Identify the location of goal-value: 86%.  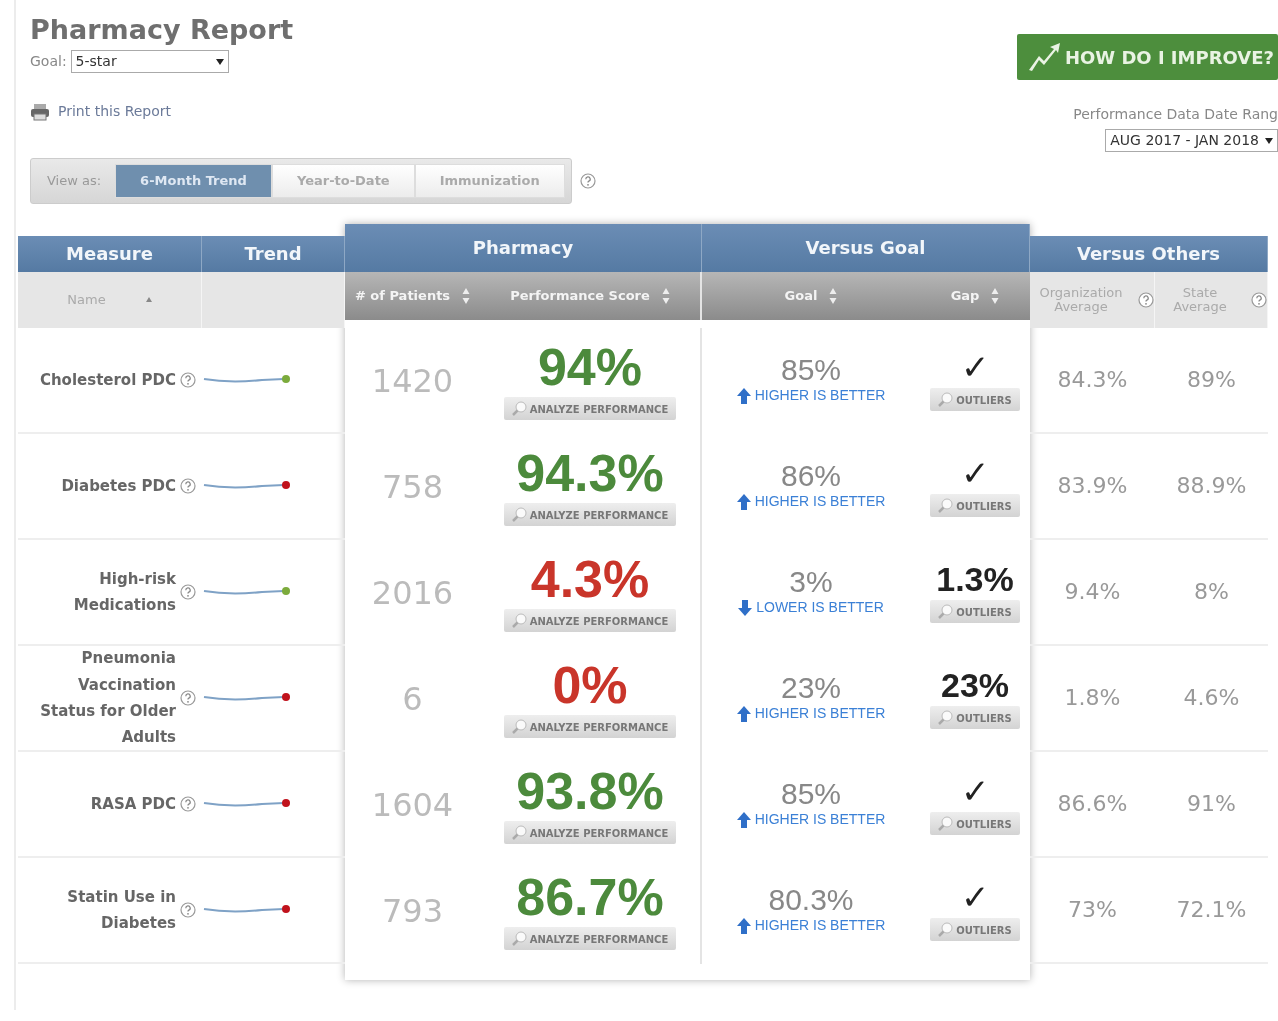
(810, 476).